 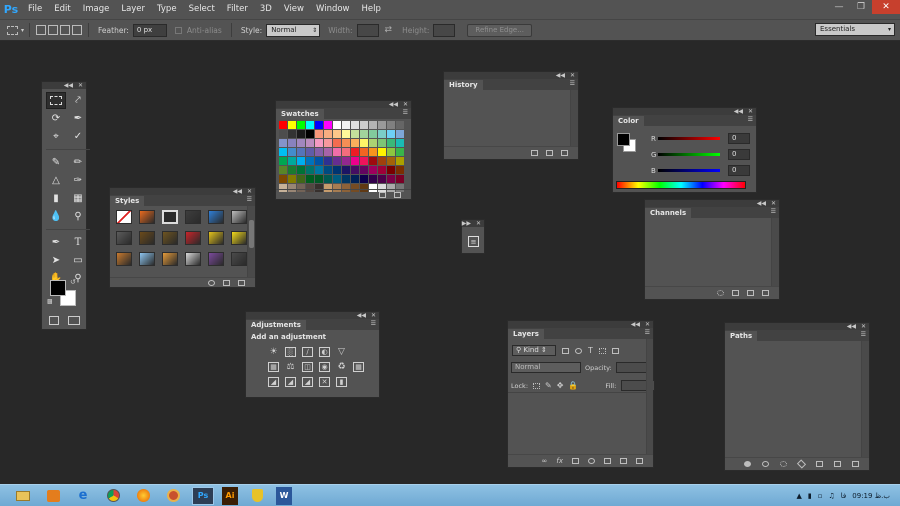 What do you see at coordinates (276, 325) in the screenshot?
I see `tab-adjustments: Adjustments` at bounding box center [276, 325].